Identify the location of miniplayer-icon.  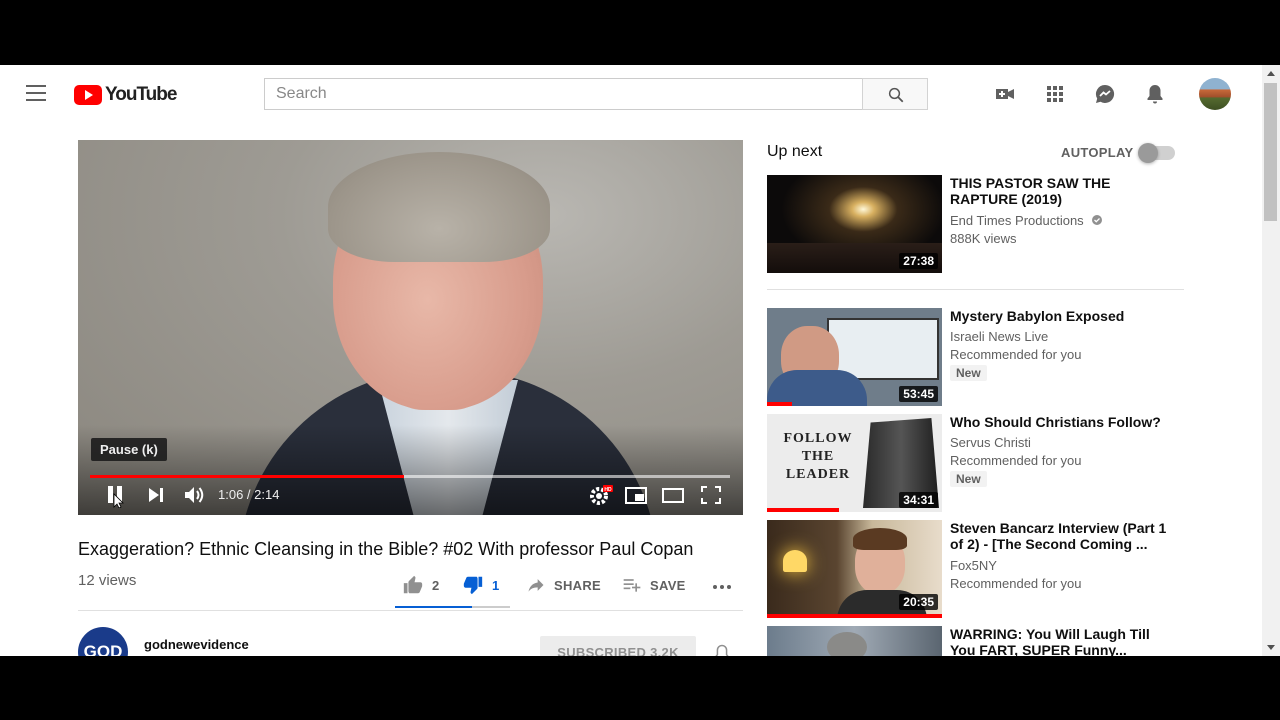
(636, 495).